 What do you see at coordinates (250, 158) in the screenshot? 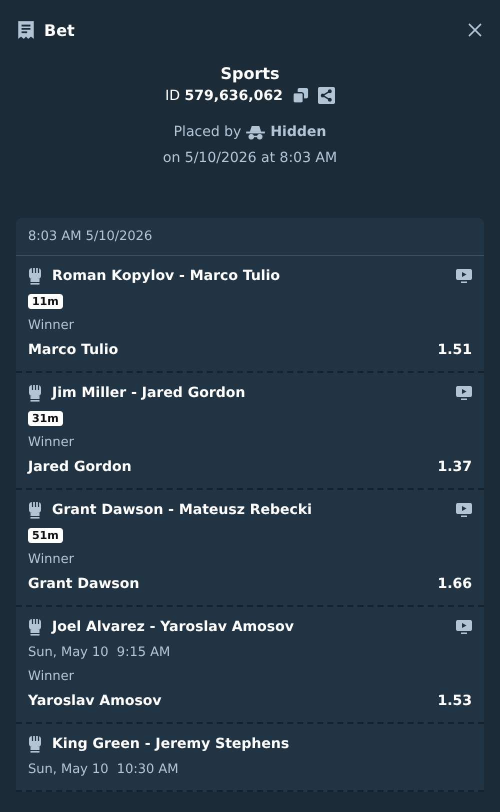
I see `placed-date: on 5/10/2026 at 8:03 AM` at bounding box center [250, 158].